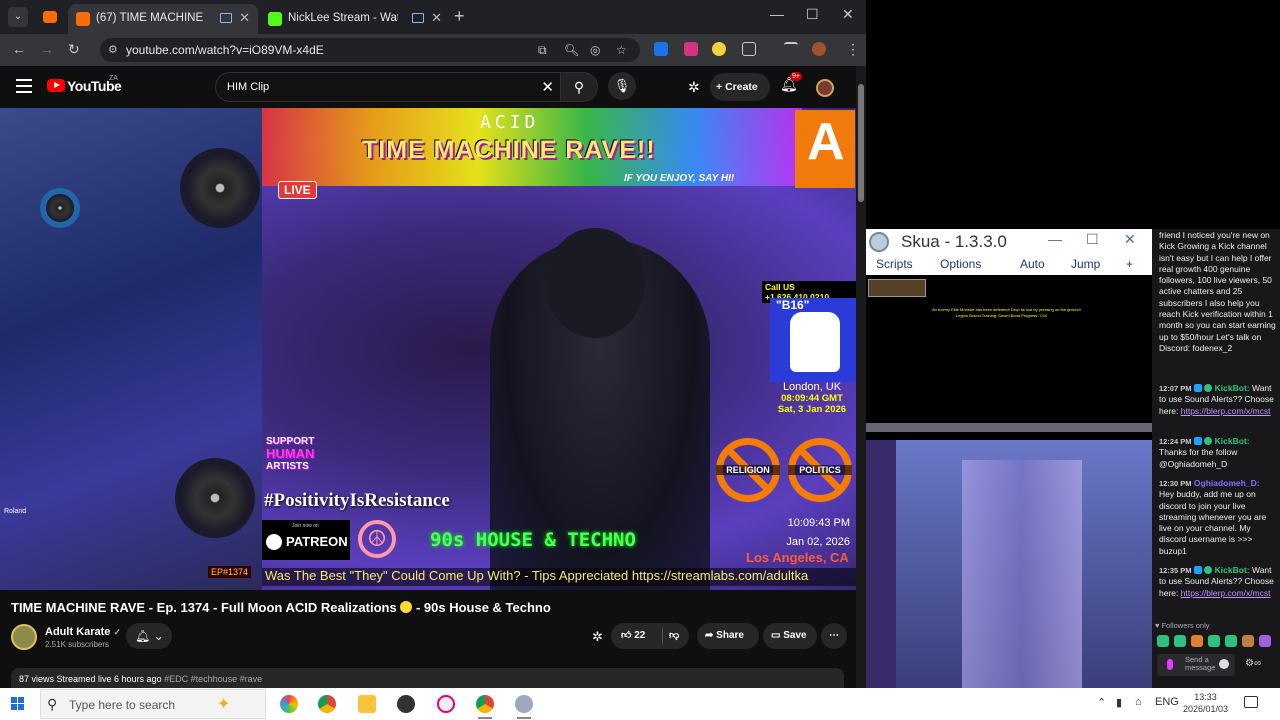 The image size is (1280, 720). I want to click on chat-settings-icon: ⚙∞, so click(1253, 663).